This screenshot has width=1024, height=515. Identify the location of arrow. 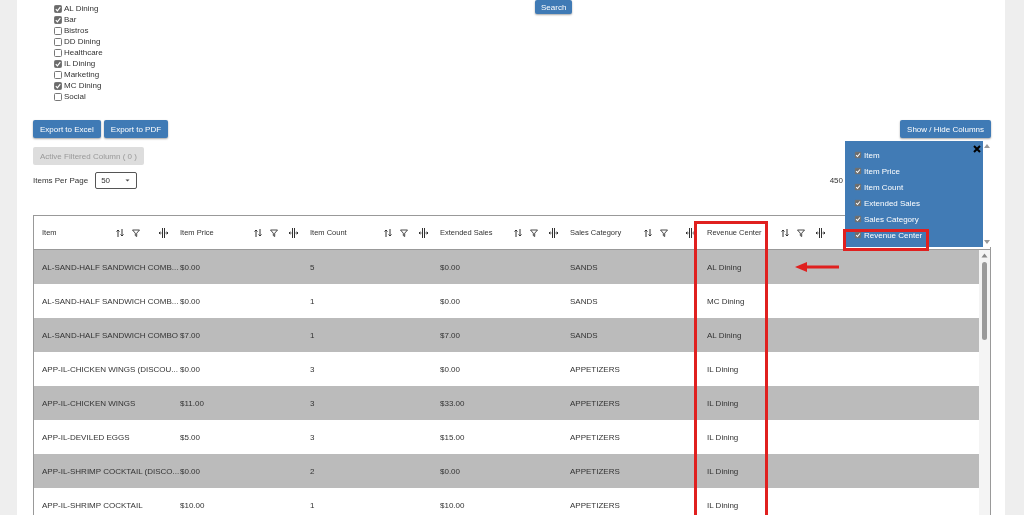
(817, 267).